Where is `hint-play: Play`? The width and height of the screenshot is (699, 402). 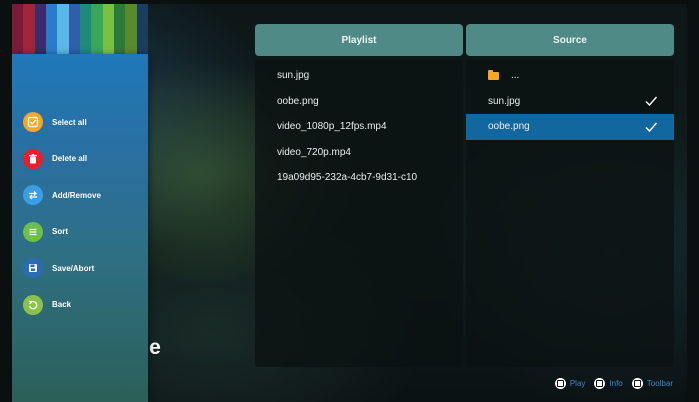
hint-play: Play is located at coordinates (570, 383).